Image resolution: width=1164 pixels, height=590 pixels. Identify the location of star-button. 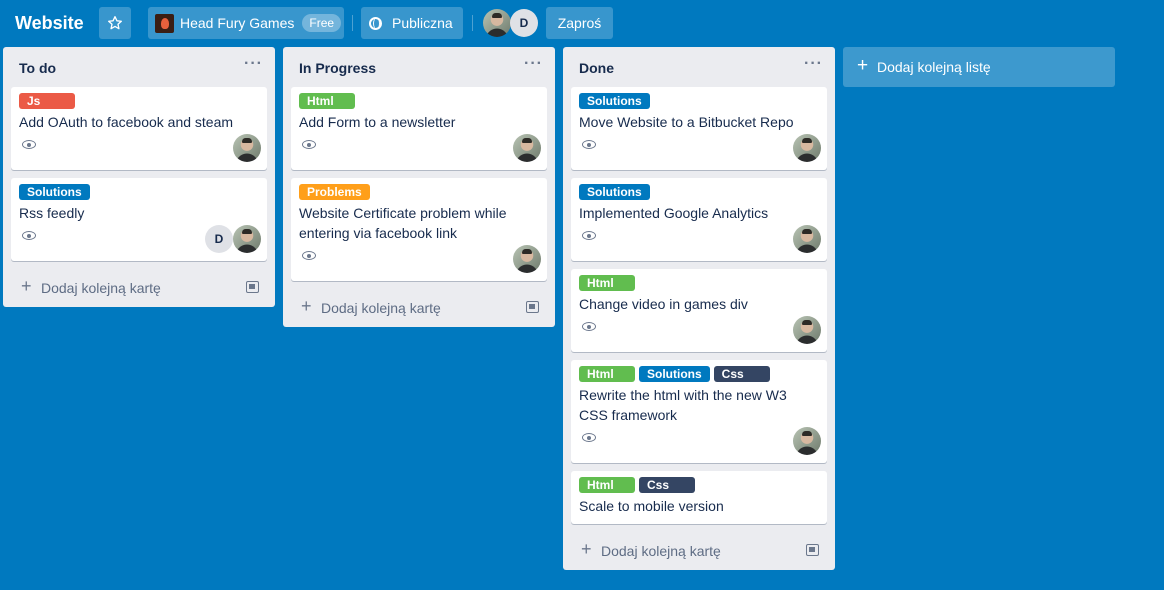
(115, 23).